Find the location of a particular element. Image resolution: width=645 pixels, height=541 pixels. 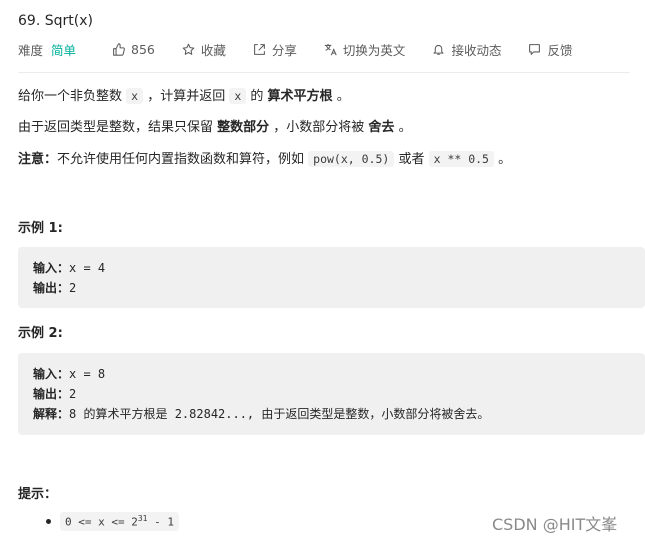

star-icon is located at coordinates (188, 49).